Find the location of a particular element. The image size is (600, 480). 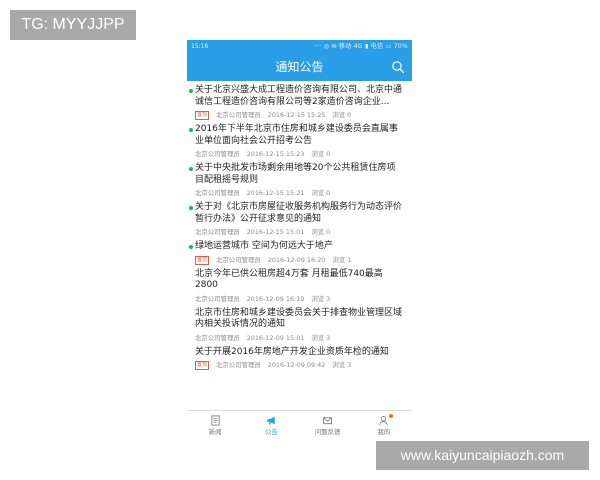

item-meta: 置顶 北京公司管理员 2016-12-09 09:42 浏览 3 is located at coordinates (299, 365).